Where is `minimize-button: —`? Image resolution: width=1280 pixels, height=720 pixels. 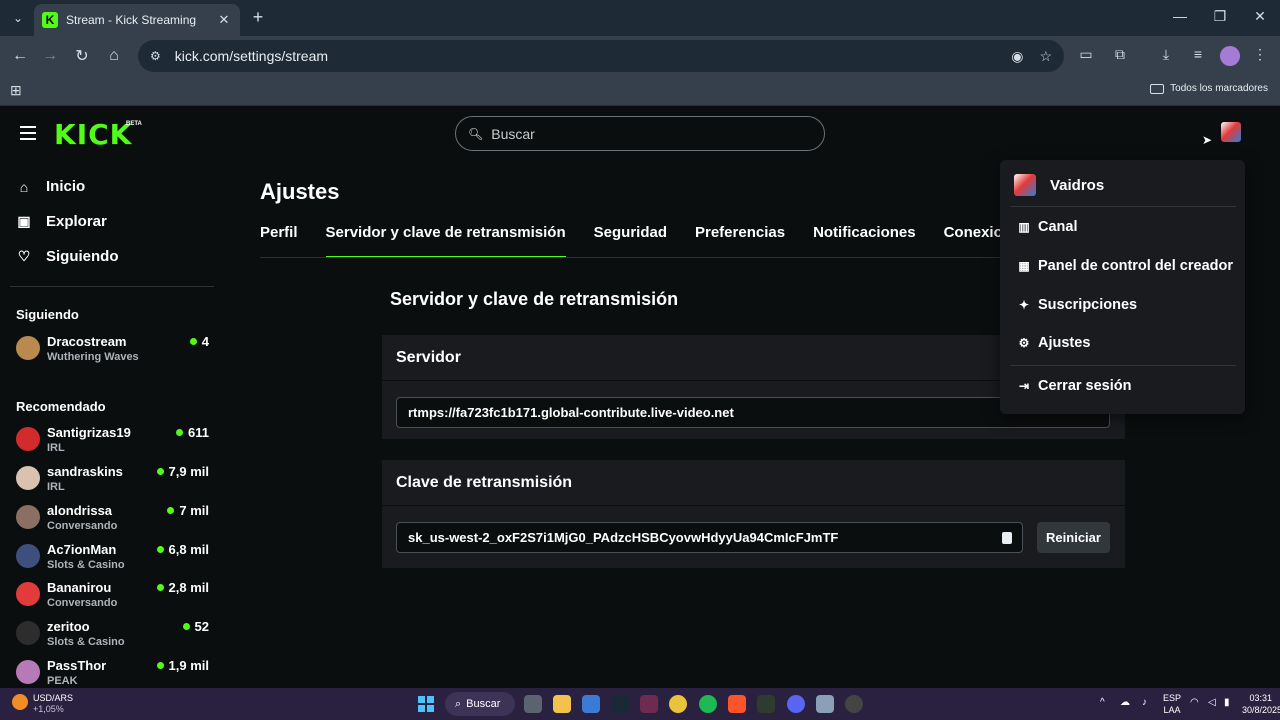 minimize-button: — is located at coordinates (1180, 18).